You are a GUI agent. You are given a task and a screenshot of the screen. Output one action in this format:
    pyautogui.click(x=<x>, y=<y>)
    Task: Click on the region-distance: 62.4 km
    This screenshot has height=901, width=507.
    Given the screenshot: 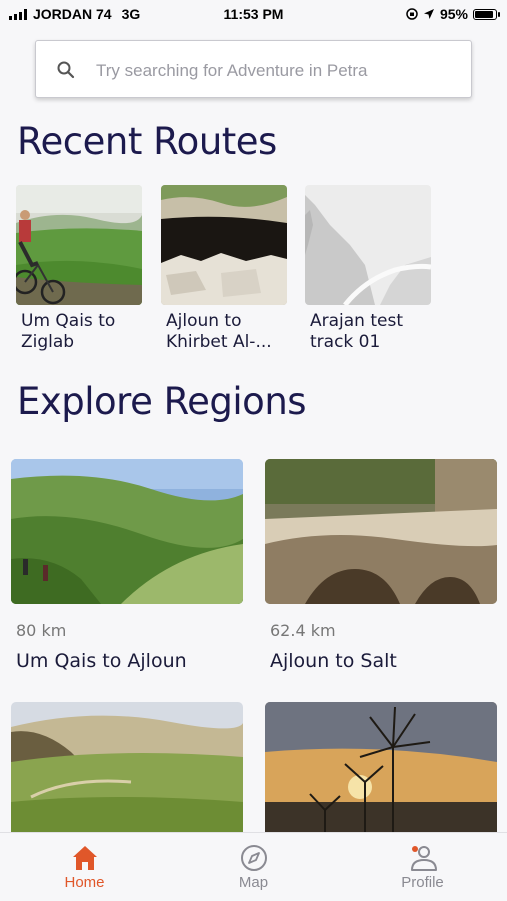 What is the action you would take?
    pyautogui.click(x=303, y=630)
    